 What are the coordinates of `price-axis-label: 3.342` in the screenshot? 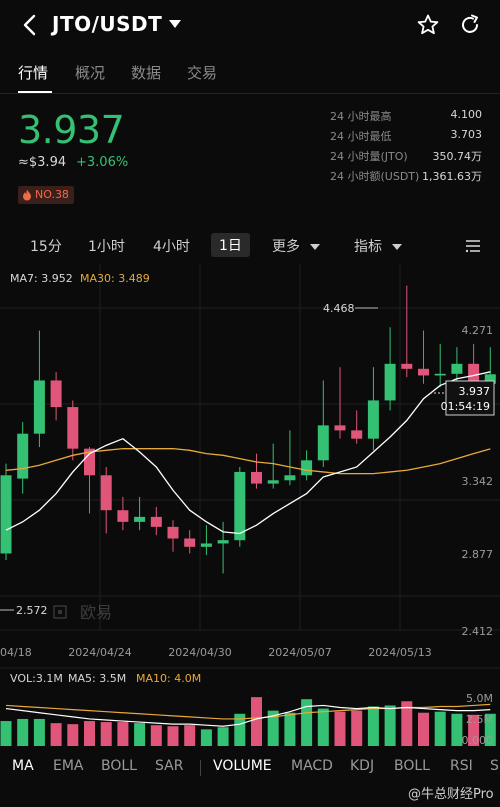 It's located at (478, 481).